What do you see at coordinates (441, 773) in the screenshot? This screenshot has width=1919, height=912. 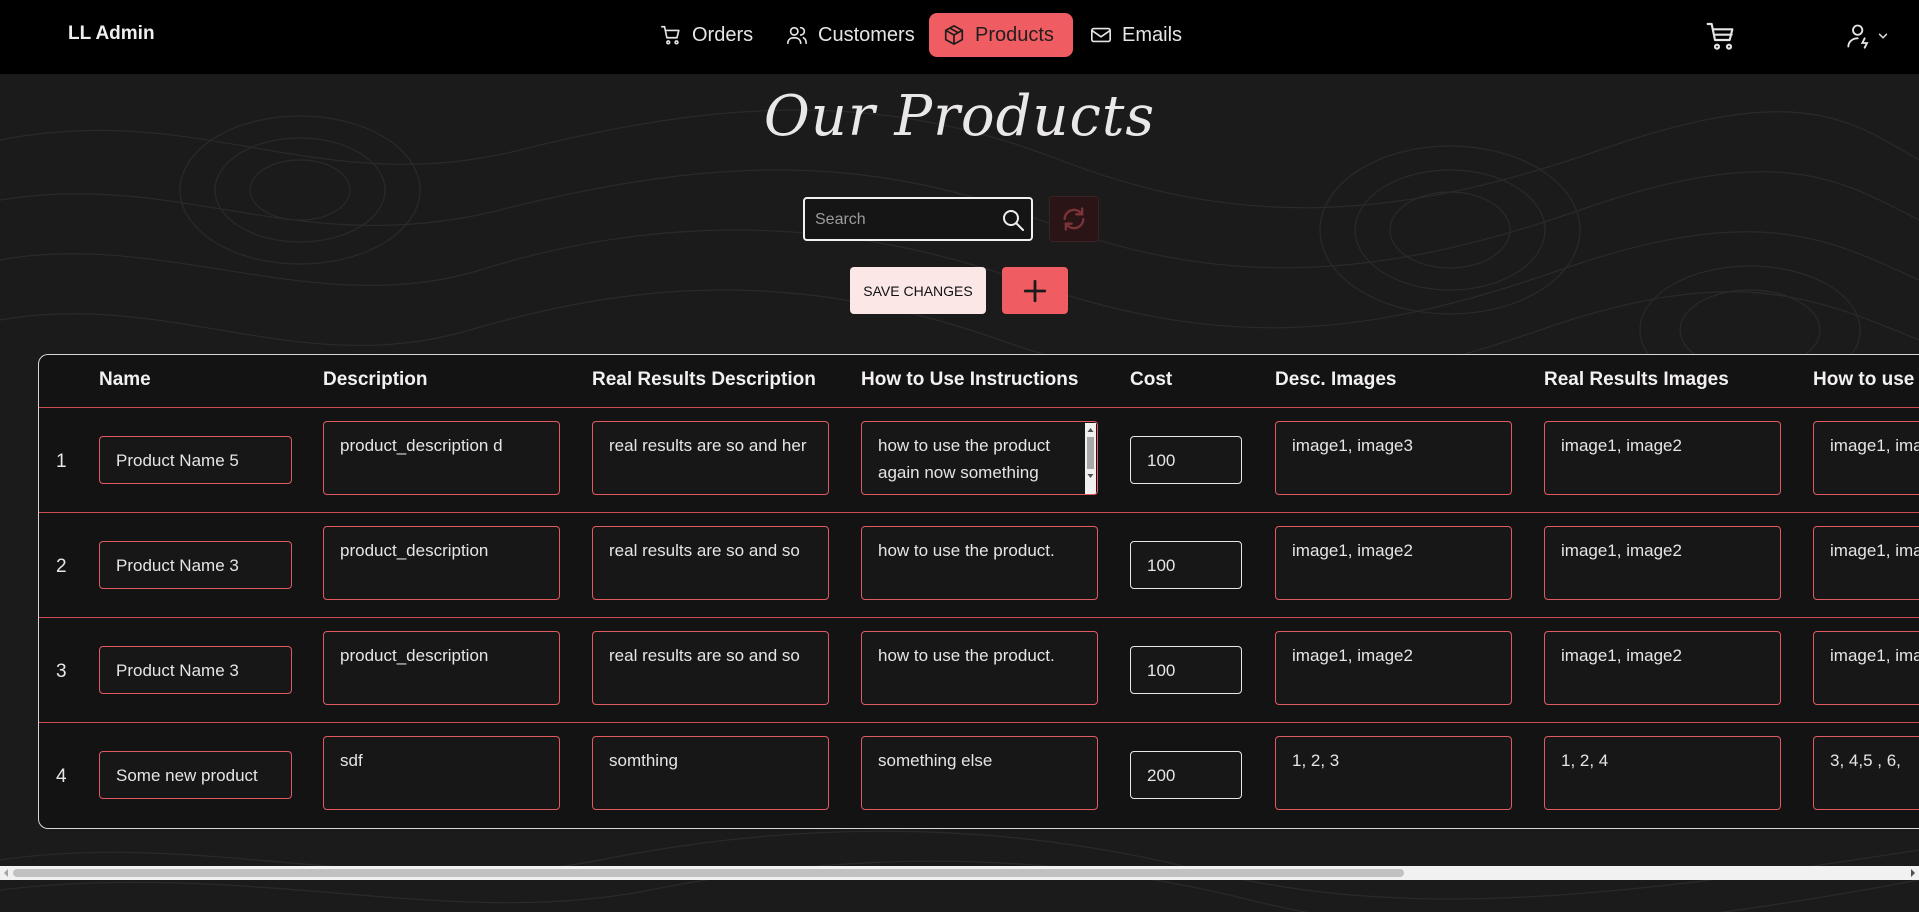 I see `description-textarea: sdf` at bounding box center [441, 773].